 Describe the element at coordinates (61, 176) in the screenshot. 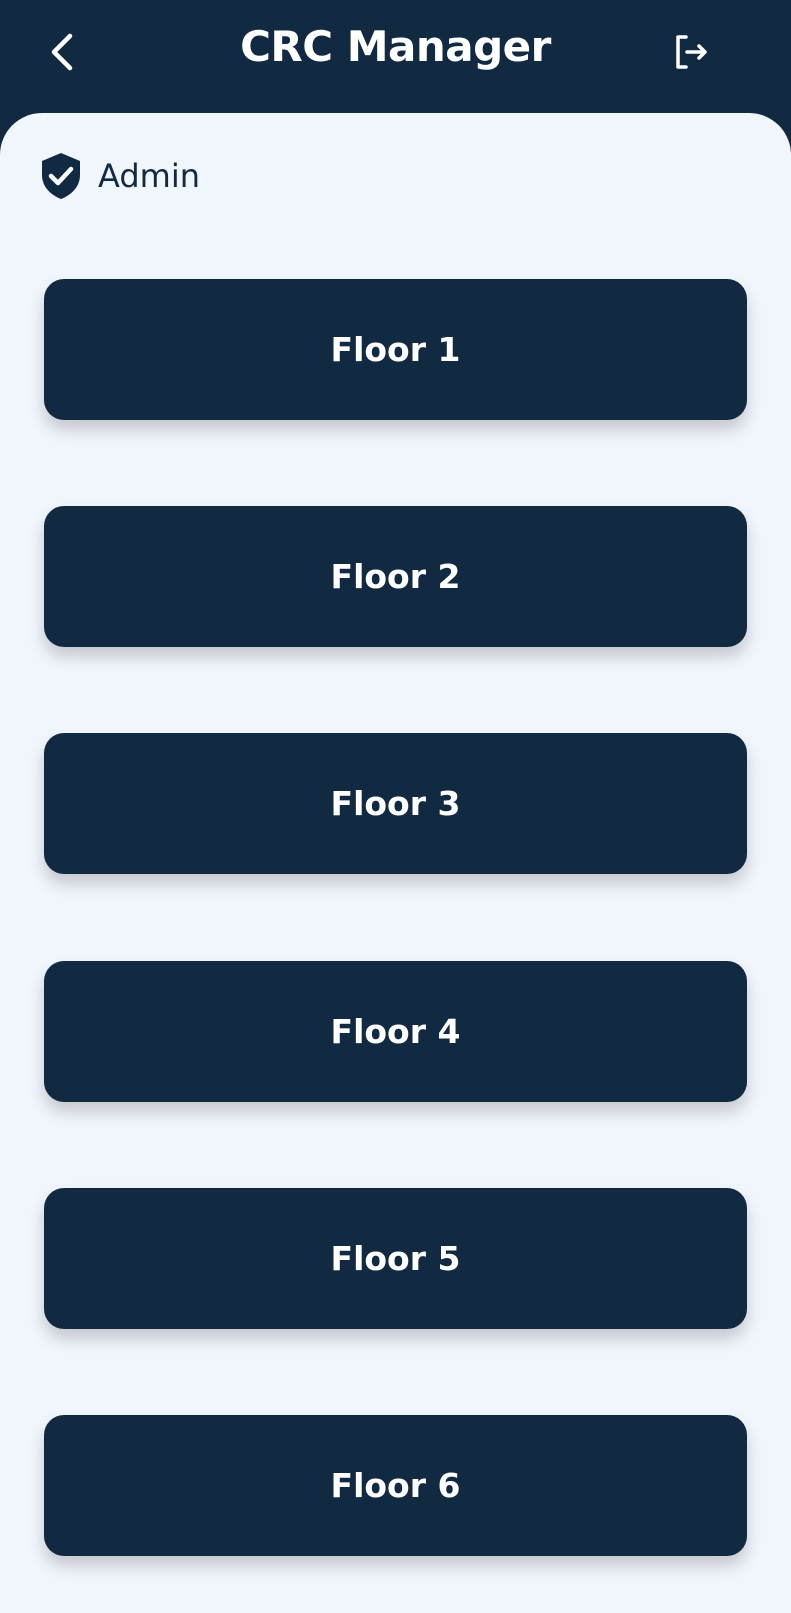

I see `shield-check-icon` at that location.